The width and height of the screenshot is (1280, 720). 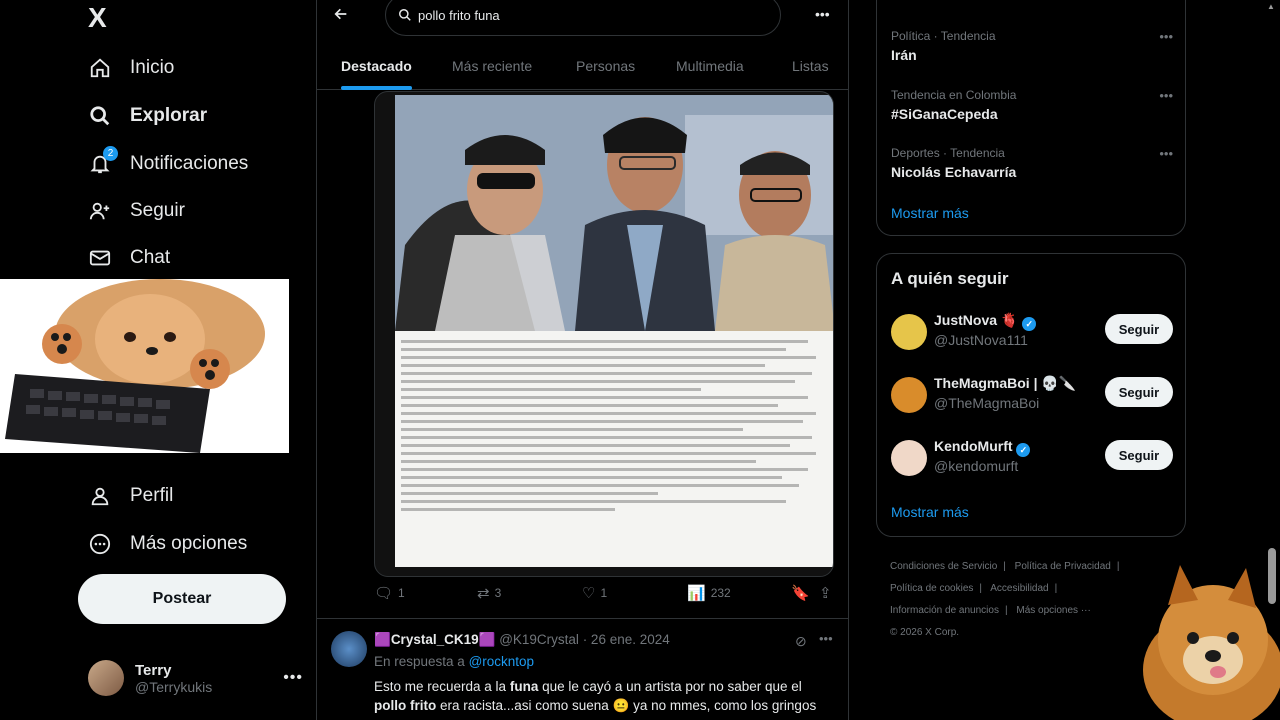 What do you see at coordinates (826, 638) in the screenshot?
I see `tweet-more-icon: •••` at bounding box center [826, 638].